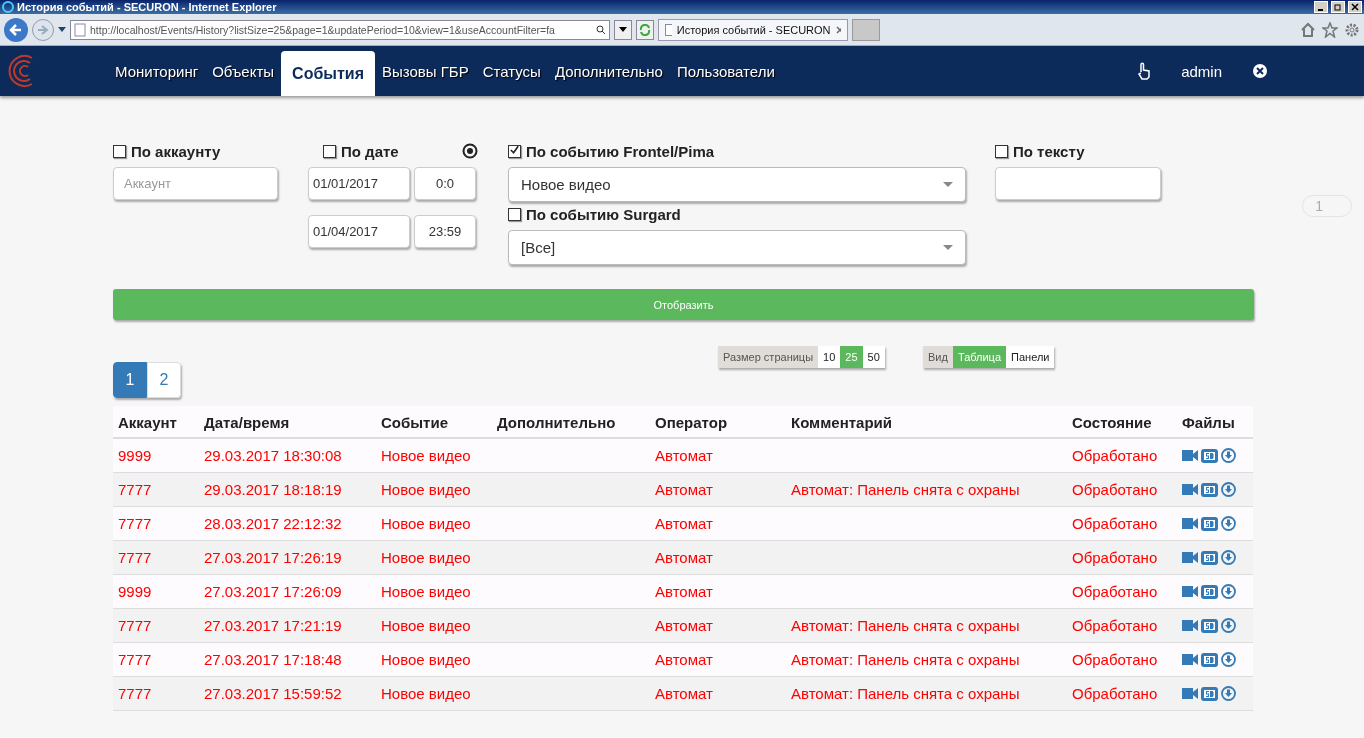 The height and width of the screenshot is (738, 1364). I want to click on refresh-icon, so click(645, 29).